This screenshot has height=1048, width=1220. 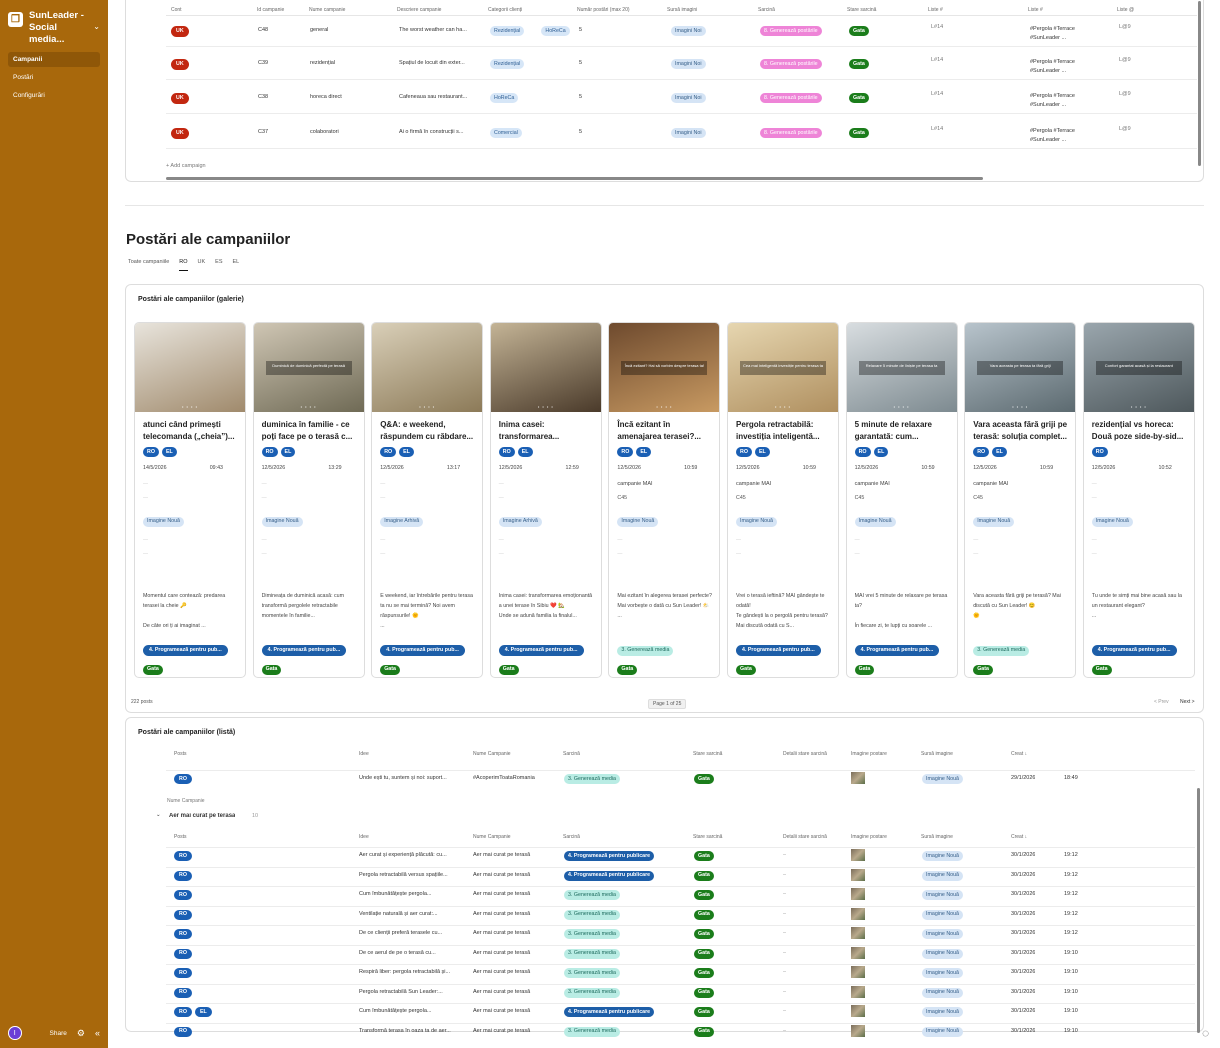 What do you see at coordinates (96, 26) in the screenshot?
I see `chevron-down-icon: ⌄` at bounding box center [96, 26].